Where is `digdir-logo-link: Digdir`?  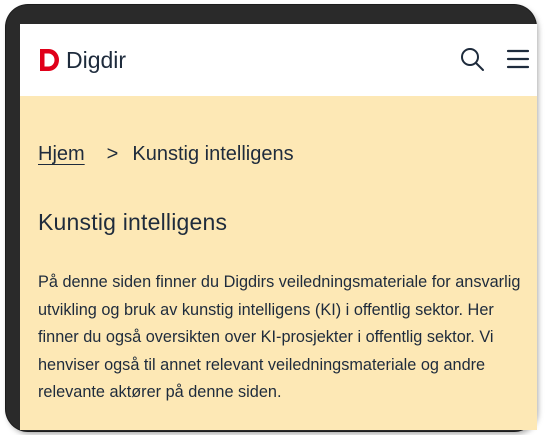 digdir-logo-link: Digdir is located at coordinates (82, 60).